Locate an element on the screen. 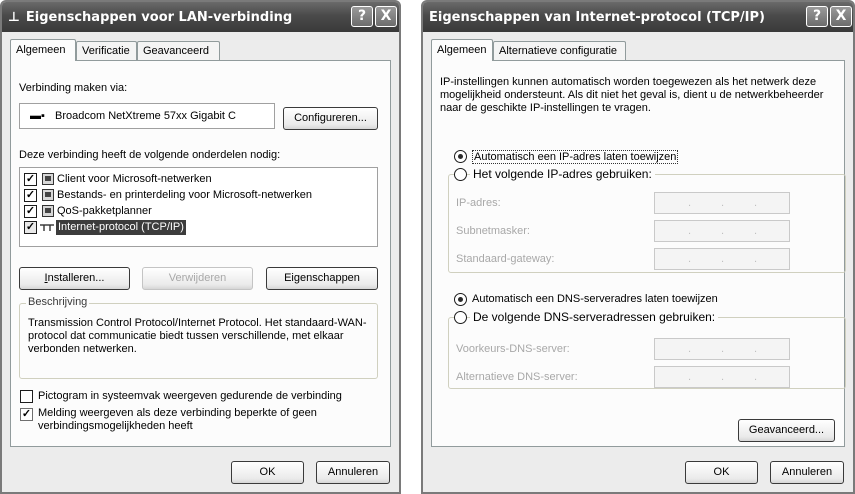  lan-title: Eigenschappen voor LAN-verbinding is located at coordinates (159, 17).